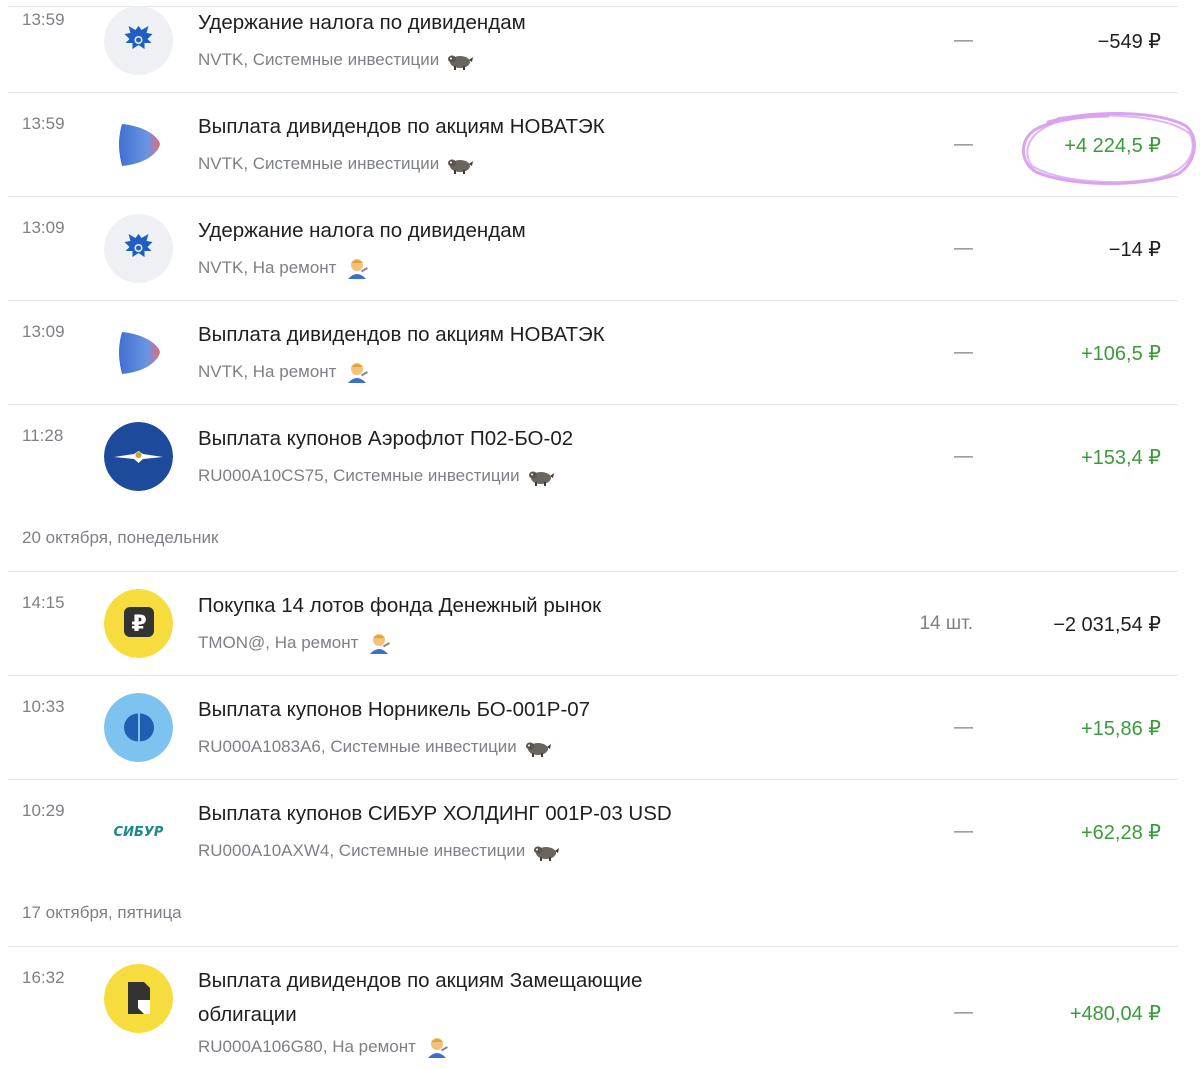 The width and height of the screenshot is (1200, 1069). I want to click on operation-amount: −14 ₽, so click(1134, 250).